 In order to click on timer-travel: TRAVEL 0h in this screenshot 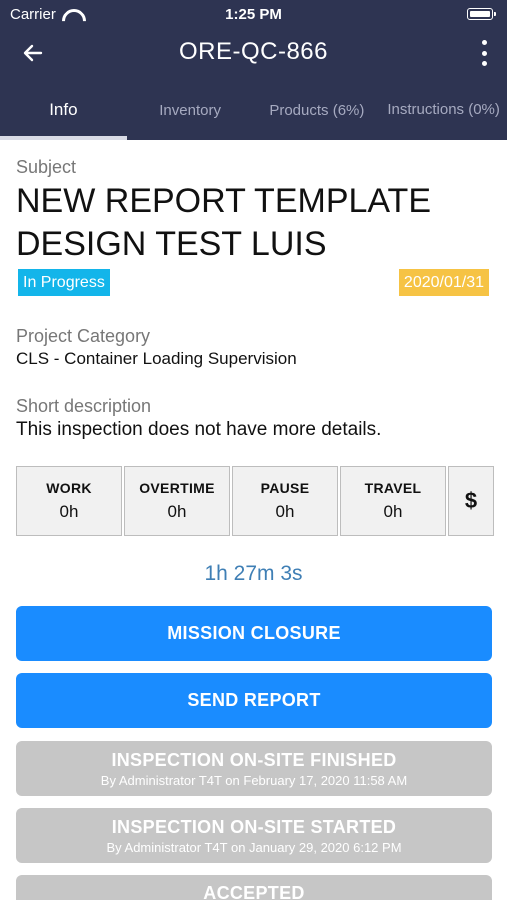, I will do `click(393, 501)`.